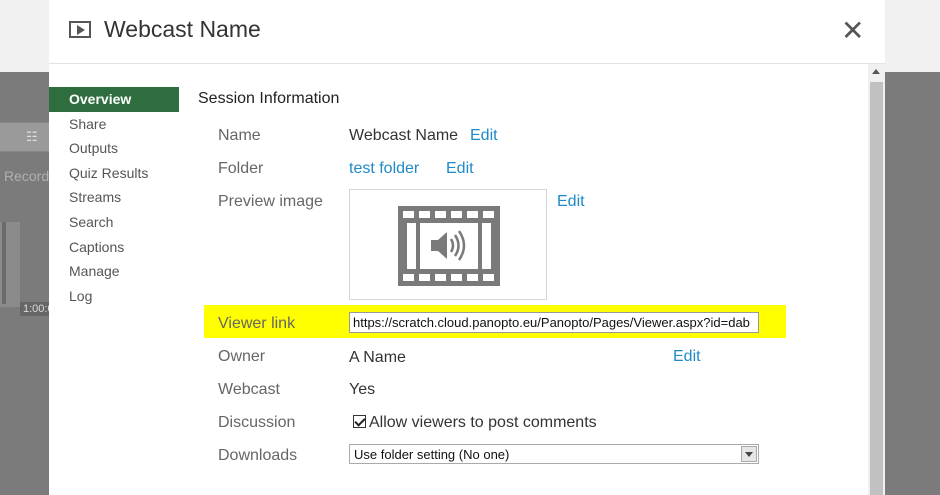 Image resolution: width=940 pixels, height=495 pixels. I want to click on preview-image, so click(448, 244).